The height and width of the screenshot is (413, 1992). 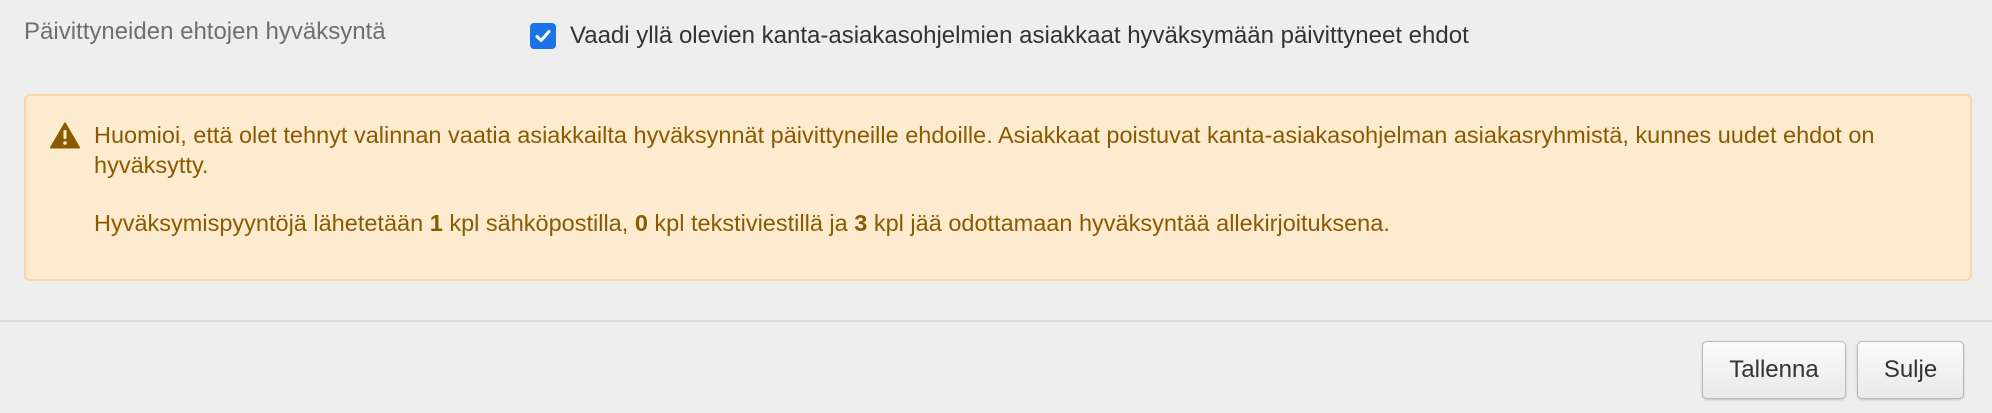 What do you see at coordinates (861, 223) in the screenshot?
I see `signature-count: 3` at bounding box center [861, 223].